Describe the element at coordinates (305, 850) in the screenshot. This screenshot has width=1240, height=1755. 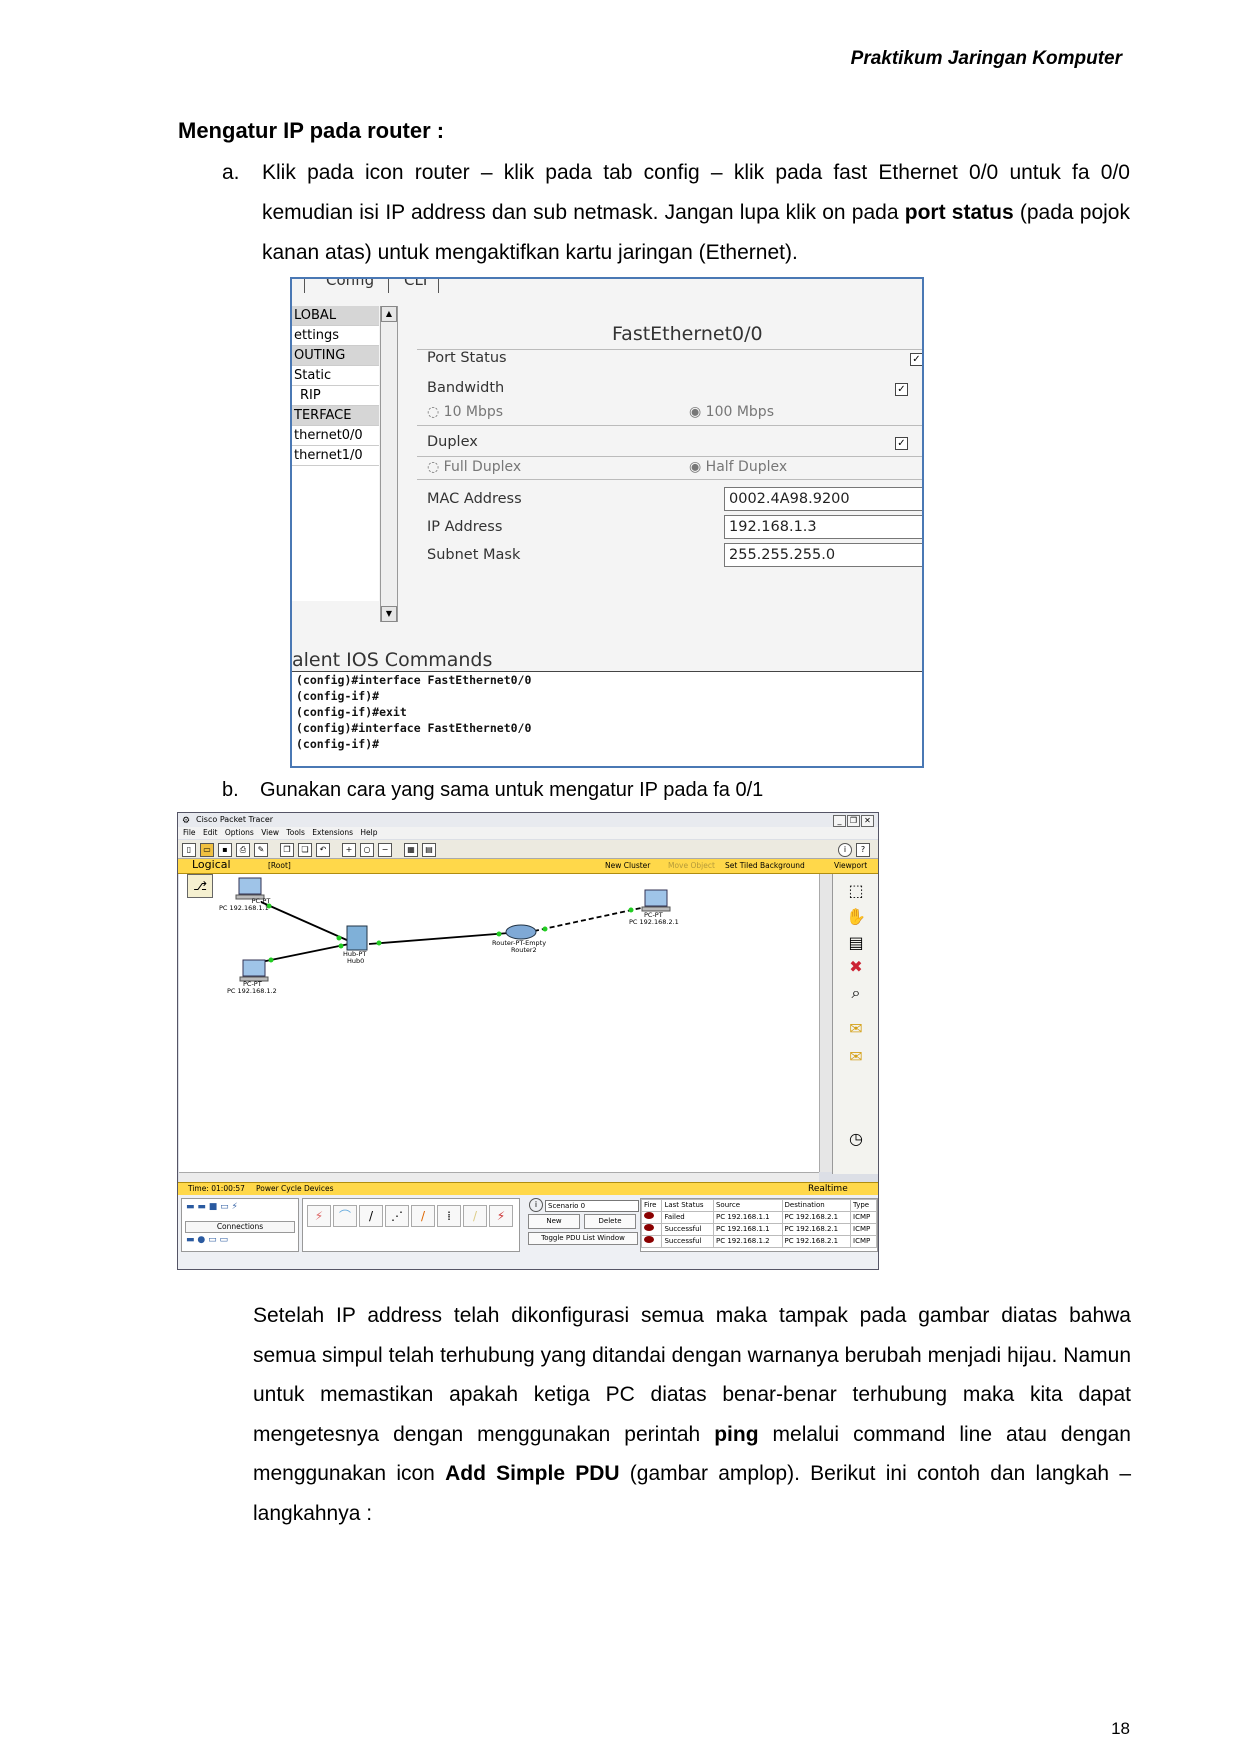
I see `paste-icon: ❏` at that location.